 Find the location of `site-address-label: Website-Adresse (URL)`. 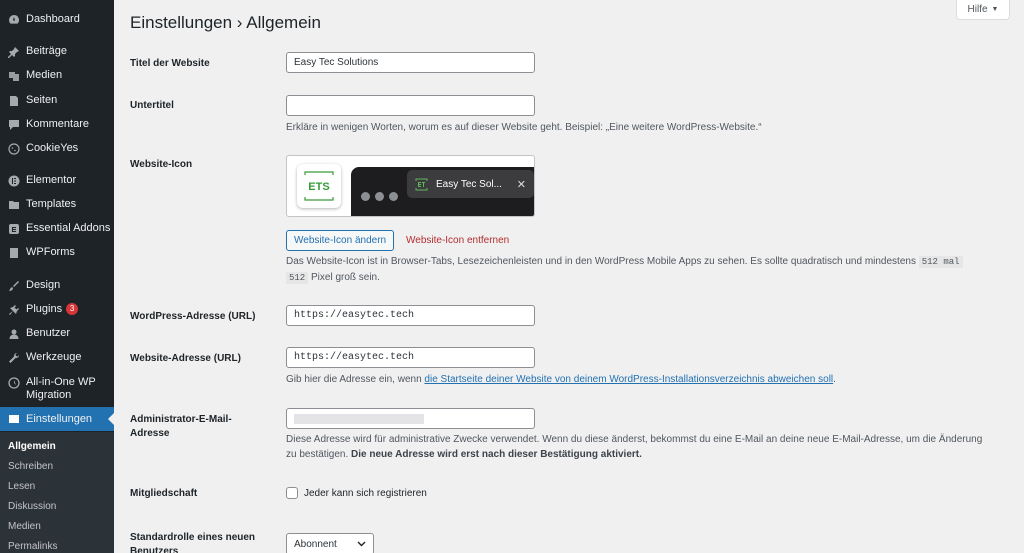

site-address-label: Website-Adresse (URL) is located at coordinates (185, 358).